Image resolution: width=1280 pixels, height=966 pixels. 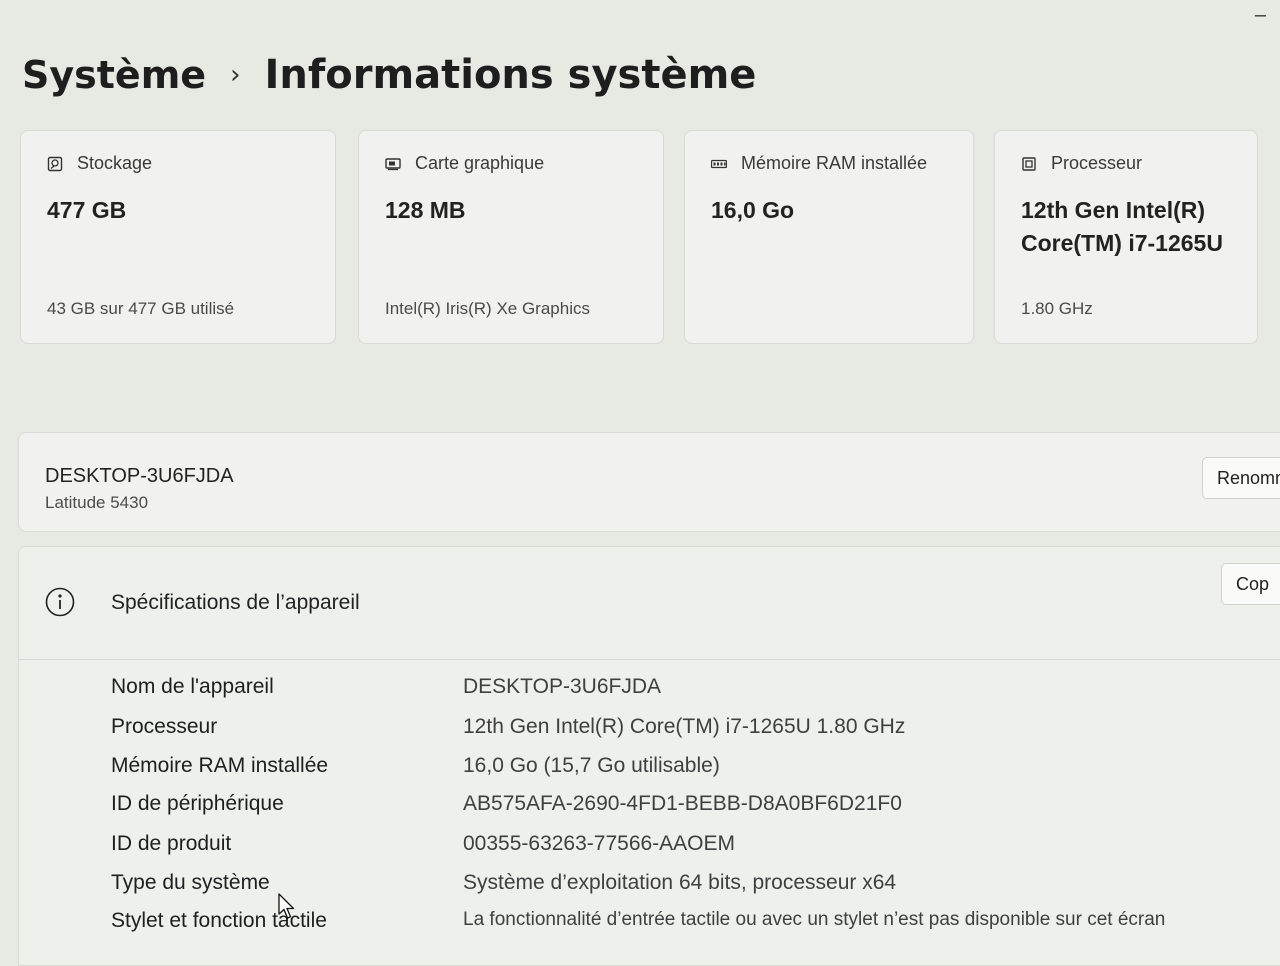 I want to click on ram-card-value: 16,0 Go, so click(x=753, y=210).